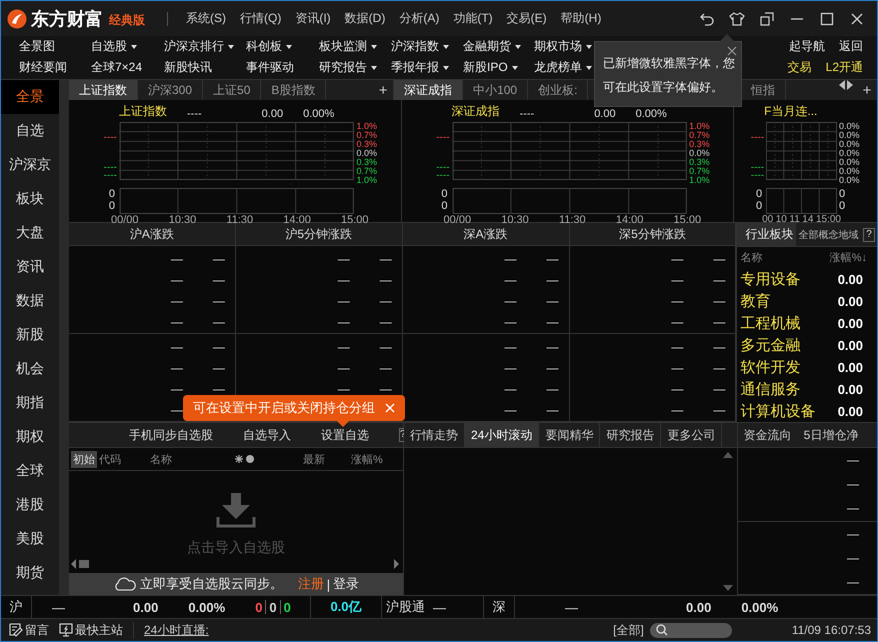  I want to click on flow-tab: 5日增仓净, so click(831, 435).